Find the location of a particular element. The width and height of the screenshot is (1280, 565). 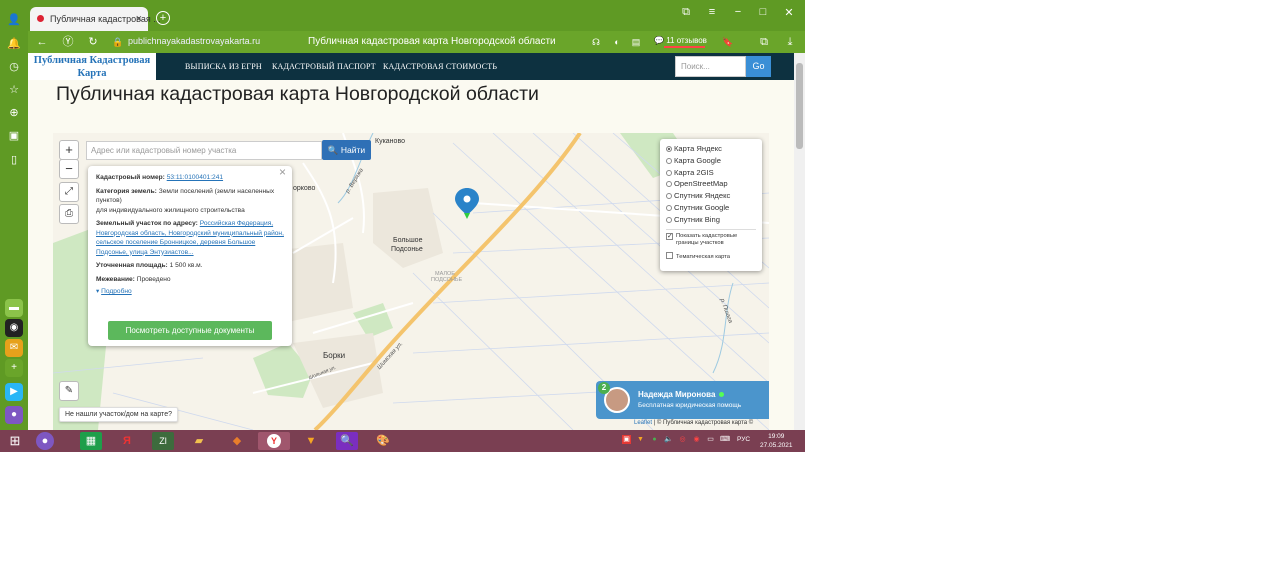

nav-egrn: ВЫПИСКА ИЗ ЕГРН is located at coordinates (223, 66).